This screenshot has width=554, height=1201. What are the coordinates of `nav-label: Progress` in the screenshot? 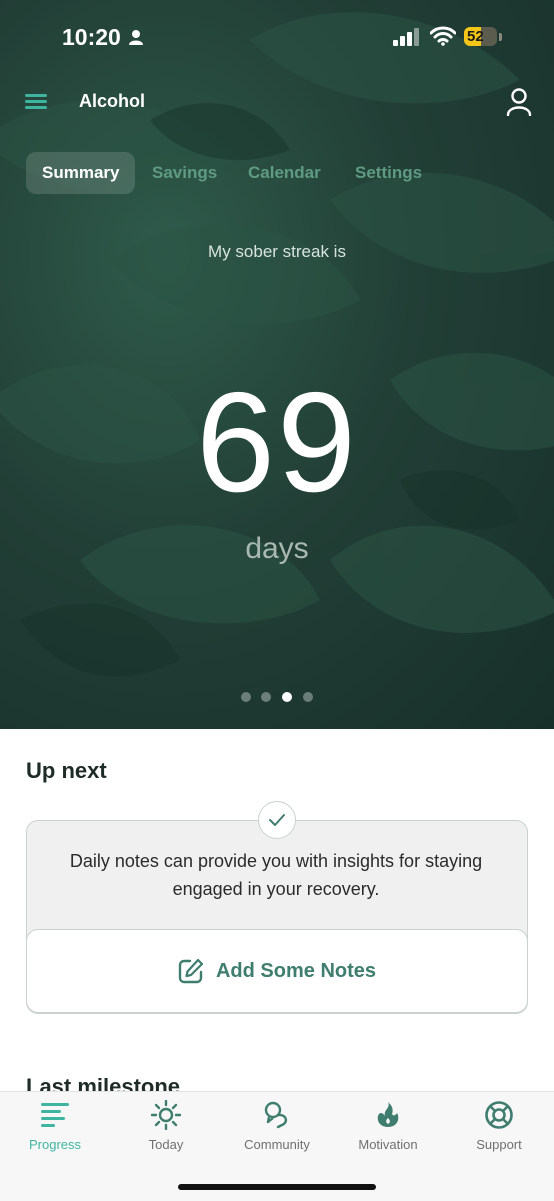 It's located at (55, 1144).